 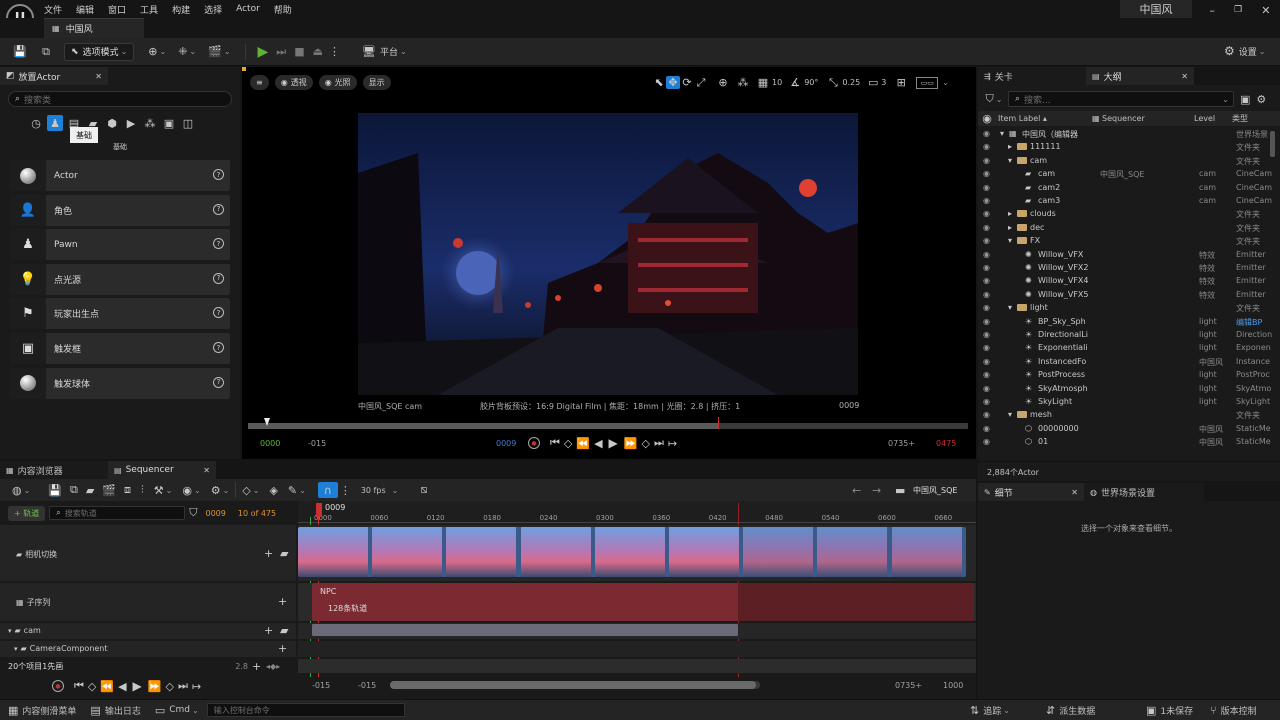 I want to click on outliner-row: ◉ ▸ clouds 文件夹, so click(x=1129, y=214).